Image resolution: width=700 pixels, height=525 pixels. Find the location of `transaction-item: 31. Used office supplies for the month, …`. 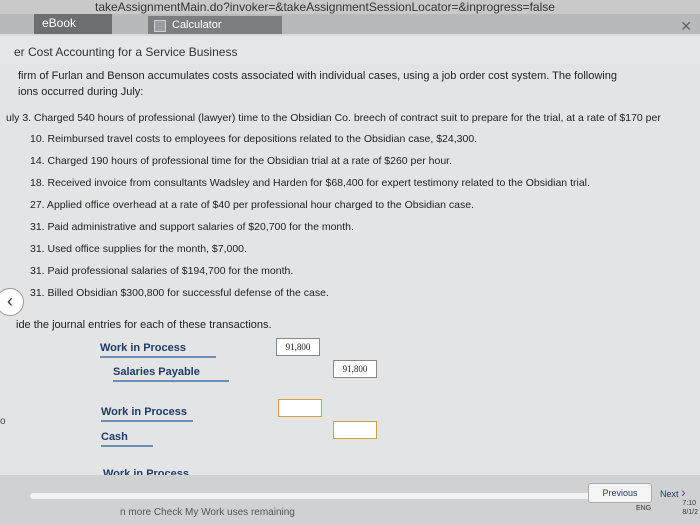

transaction-item: 31. Used office supplies for the month, … is located at coordinates (138, 249).